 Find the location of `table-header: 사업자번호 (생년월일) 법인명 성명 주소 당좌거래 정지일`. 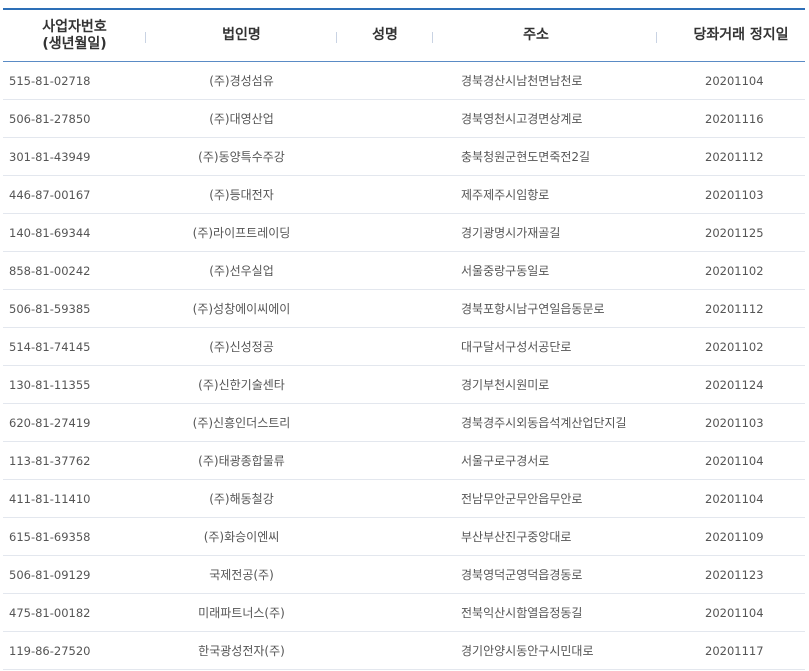

table-header: 사업자번호 (생년월일) 법인명 성명 주소 당좌거래 정지일 is located at coordinates (404, 36).